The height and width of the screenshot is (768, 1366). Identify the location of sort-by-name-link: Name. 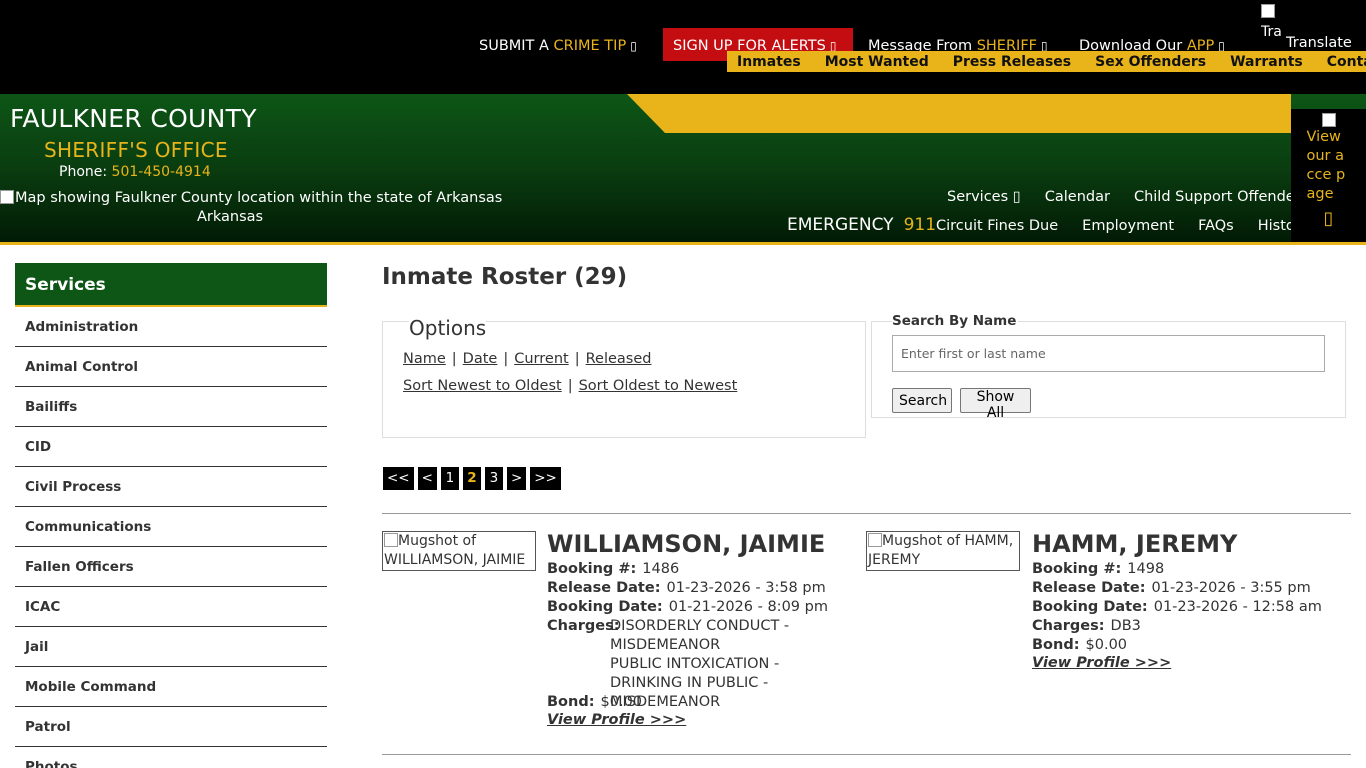
(424, 359).